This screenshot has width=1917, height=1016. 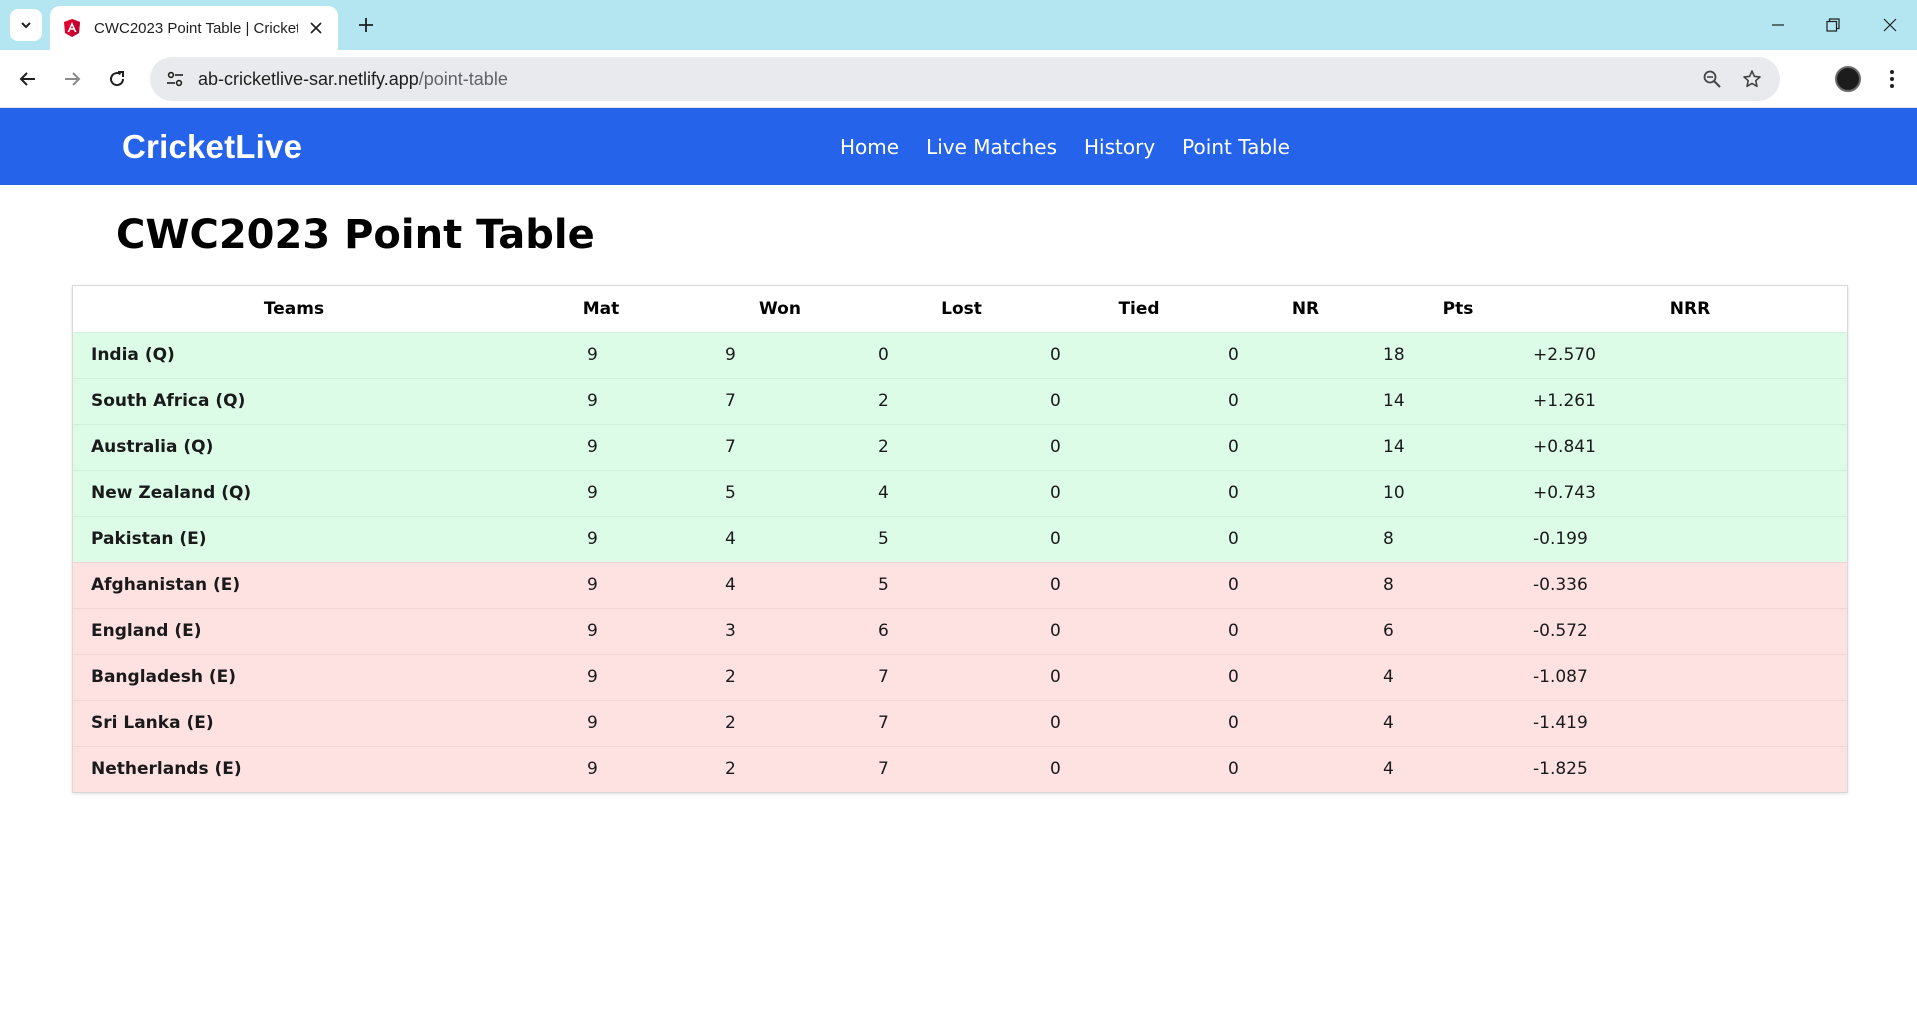 What do you see at coordinates (991, 147) in the screenshot?
I see `nav-link-live-matches: Live Matches` at bounding box center [991, 147].